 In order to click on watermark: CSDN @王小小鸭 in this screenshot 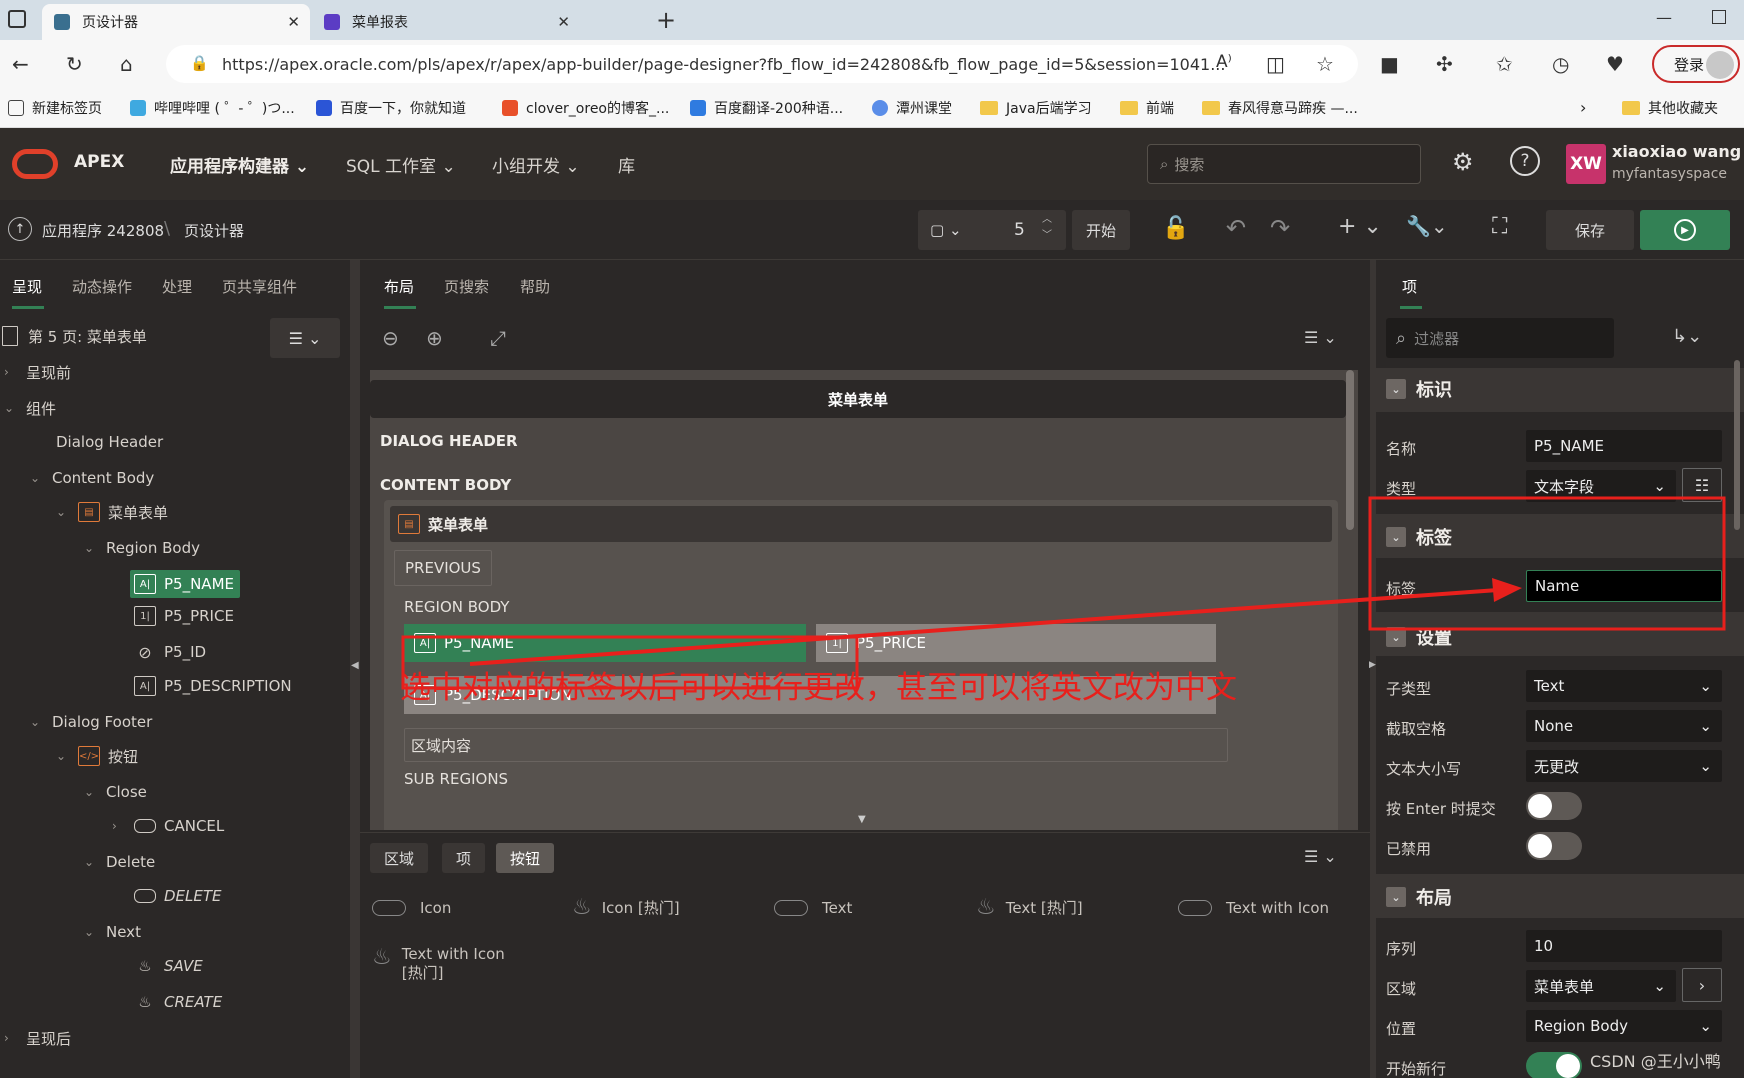, I will do `click(1655, 1061)`.